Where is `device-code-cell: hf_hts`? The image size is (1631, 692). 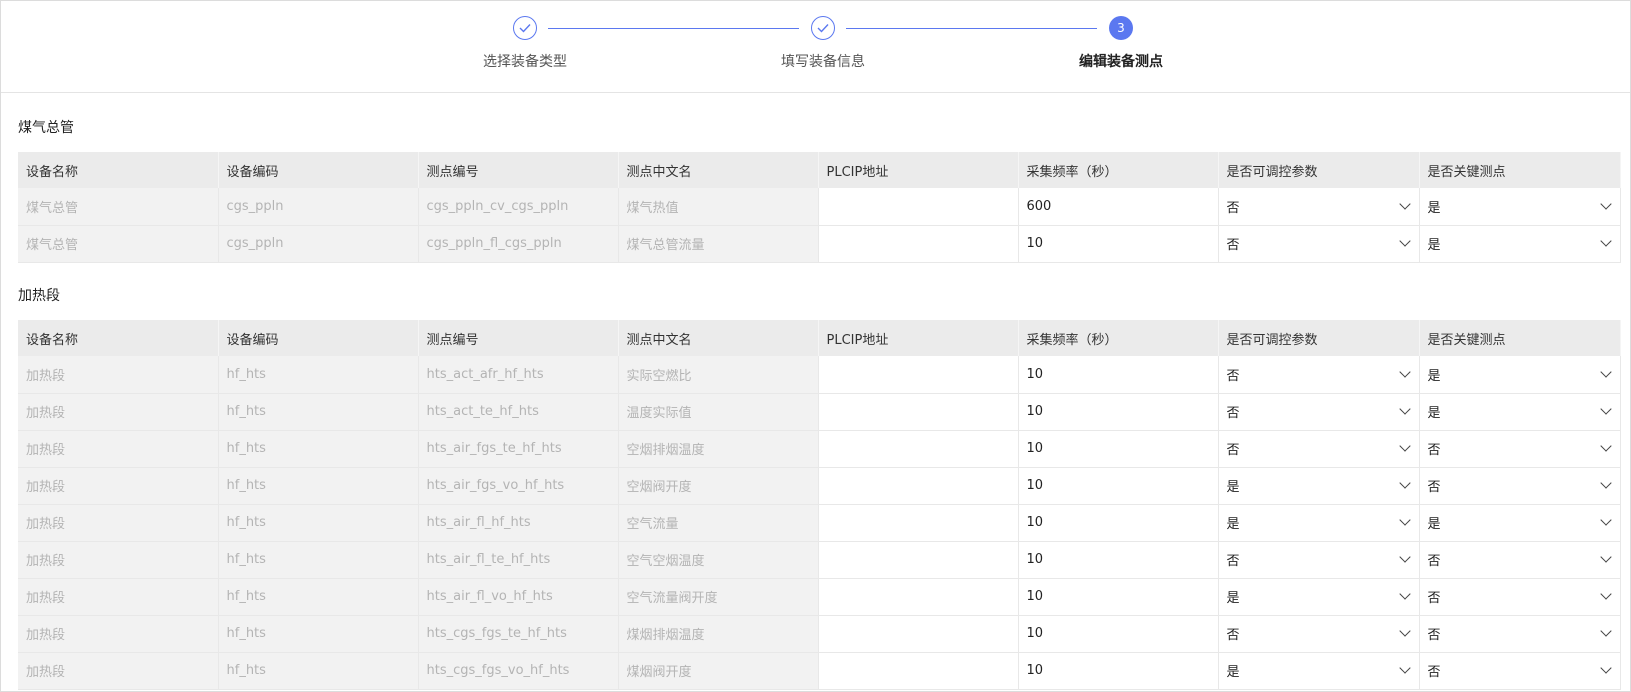 device-code-cell: hf_hts is located at coordinates (318, 597).